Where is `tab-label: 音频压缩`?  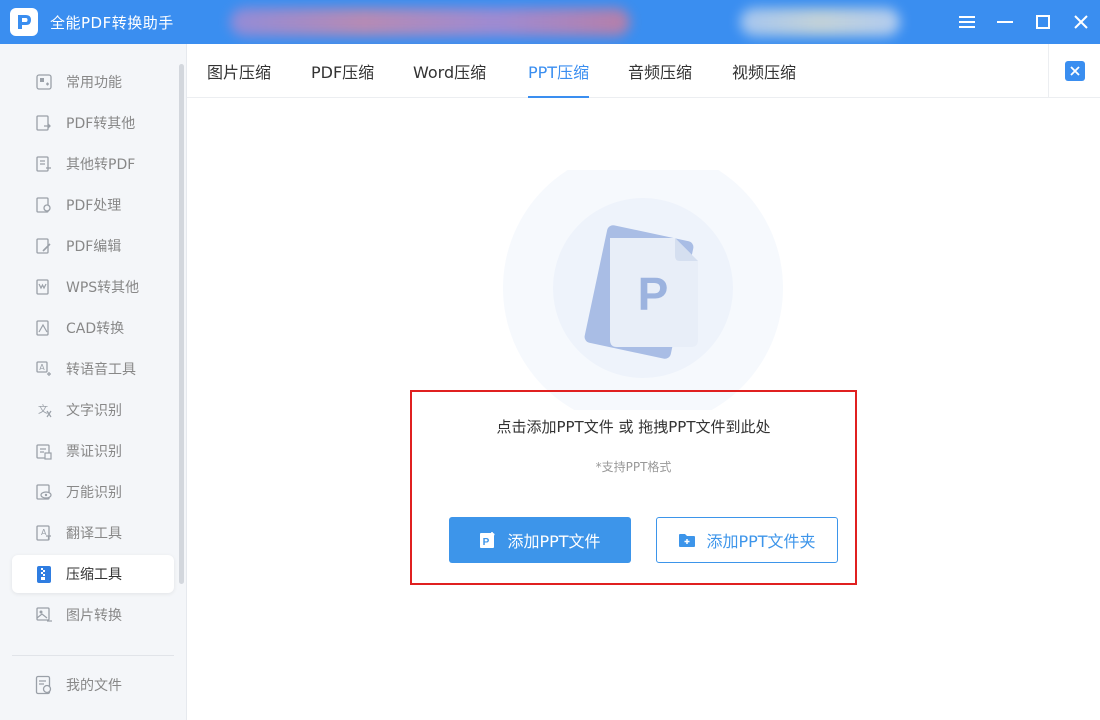 tab-label: 音频压缩 is located at coordinates (660, 72).